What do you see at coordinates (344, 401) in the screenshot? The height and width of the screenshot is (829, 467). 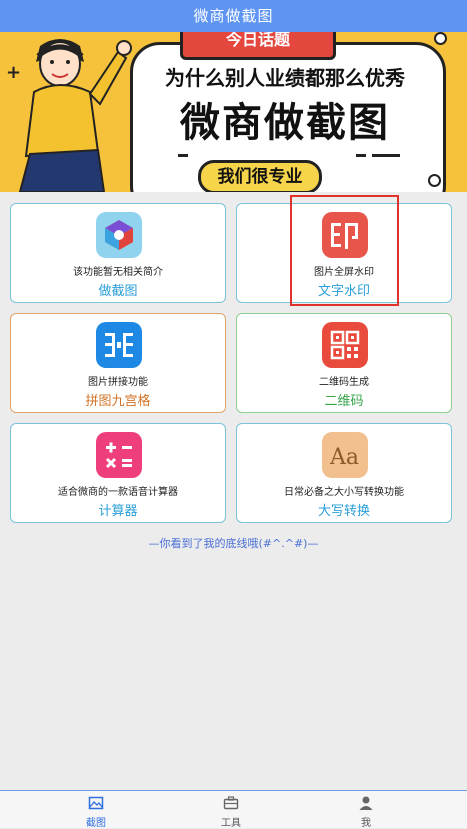 I see `tool-name: 二维码` at bounding box center [344, 401].